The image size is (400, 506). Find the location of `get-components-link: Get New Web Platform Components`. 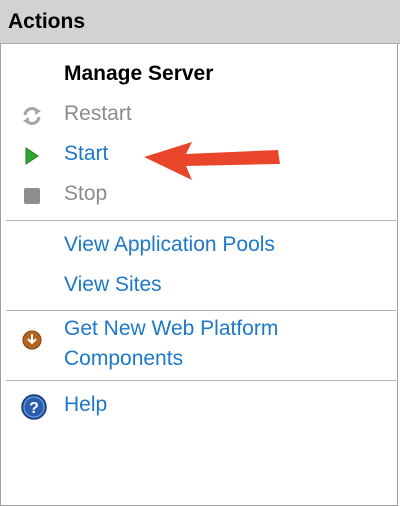

get-components-link: Get New Web Platform Components is located at coordinates (224, 344).